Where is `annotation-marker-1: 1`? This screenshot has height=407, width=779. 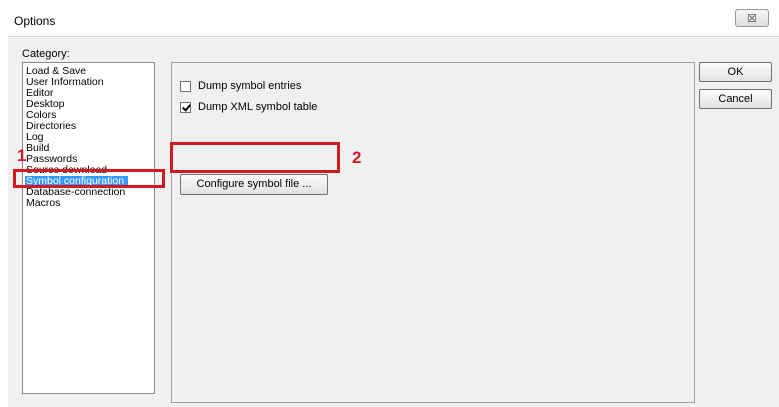 annotation-marker-1: 1 is located at coordinates (22, 155).